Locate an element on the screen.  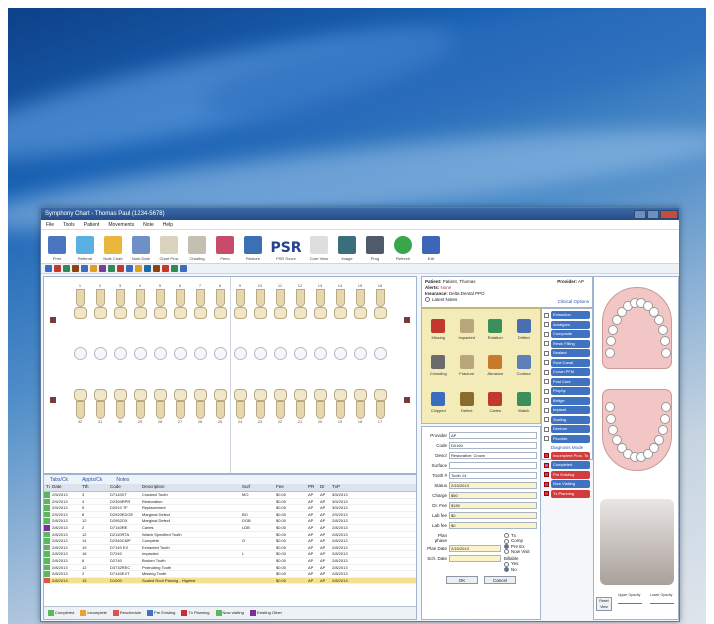
tooth-5: 5 is located at coordinates (160, 301).